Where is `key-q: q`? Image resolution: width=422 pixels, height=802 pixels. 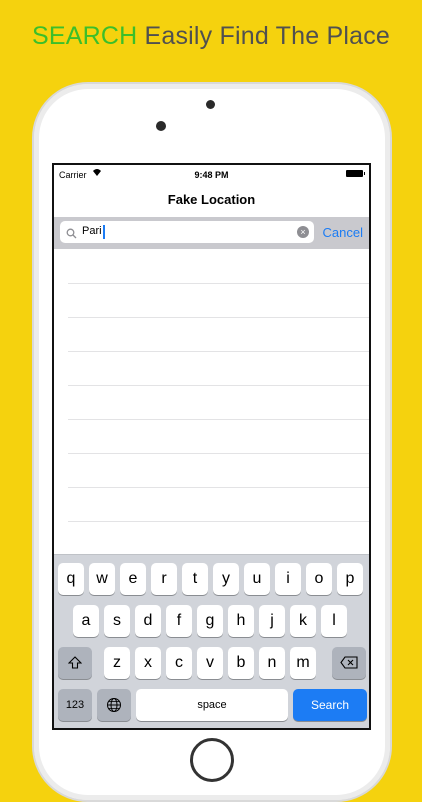
key-q: q is located at coordinates (71, 579).